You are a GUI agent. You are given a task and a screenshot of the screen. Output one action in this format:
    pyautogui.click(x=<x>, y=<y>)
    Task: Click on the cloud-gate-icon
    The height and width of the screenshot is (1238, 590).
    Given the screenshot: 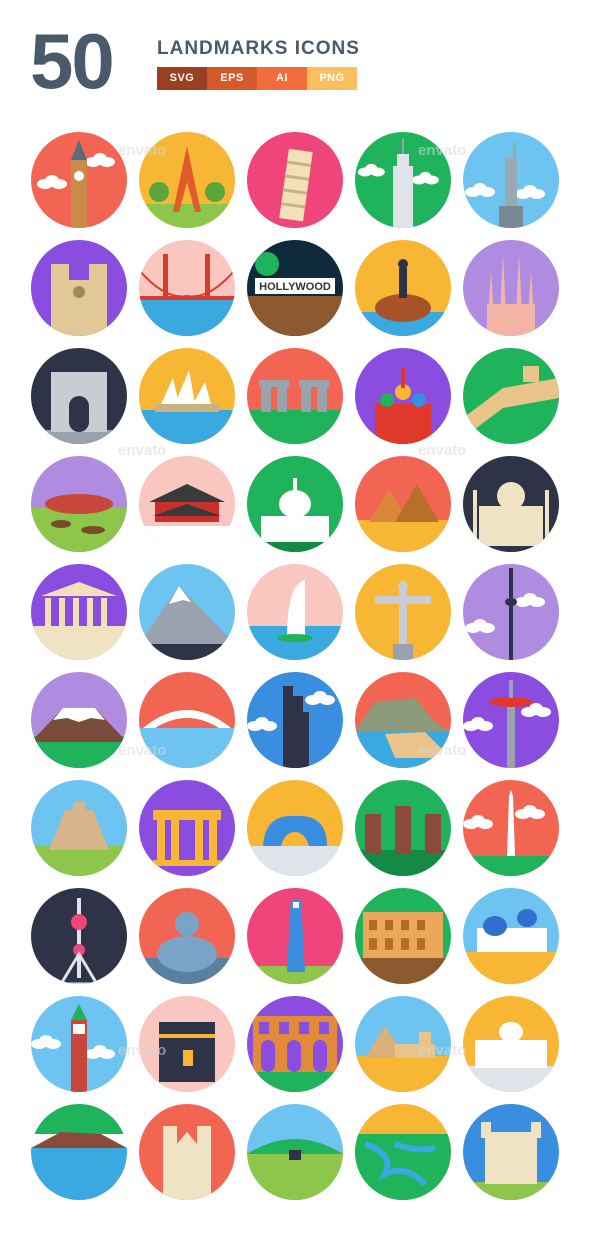 What is the action you would take?
    pyautogui.click(x=295, y=828)
    